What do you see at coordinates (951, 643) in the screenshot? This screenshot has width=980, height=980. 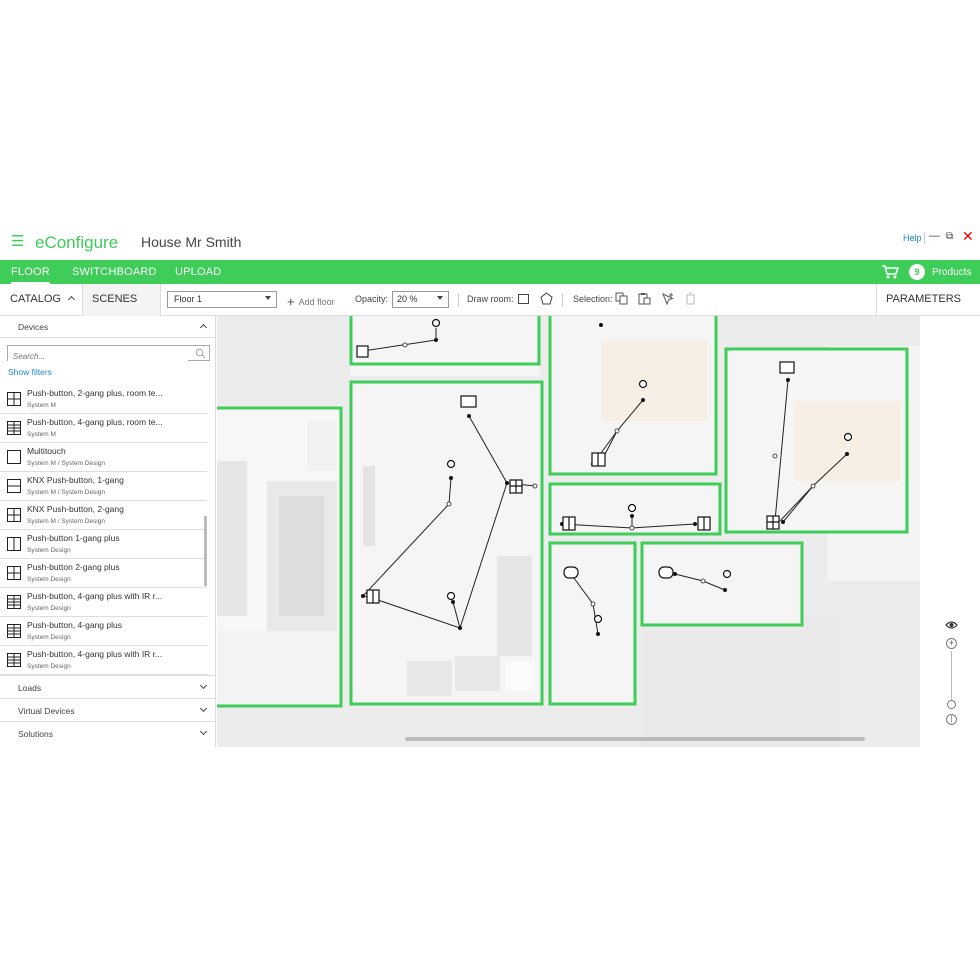 I see `zoom-in-icon: +` at bounding box center [951, 643].